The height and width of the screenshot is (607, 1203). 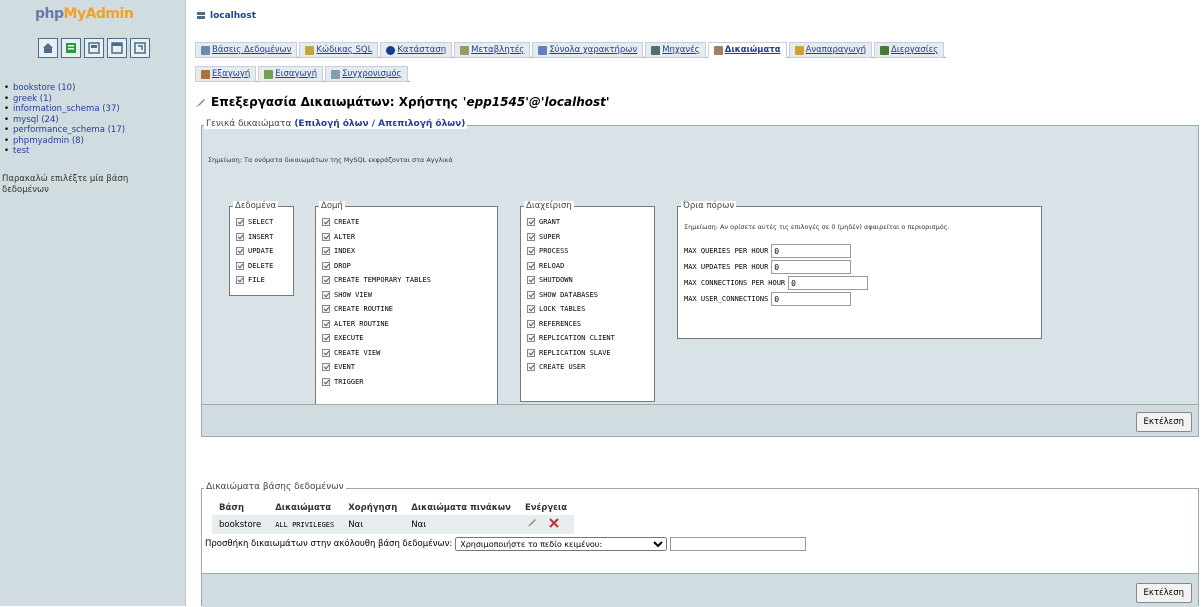 What do you see at coordinates (226, 74) in the screenshot?
I see `tab-export: Εξαγωγή` at bounding box center [226, 74].